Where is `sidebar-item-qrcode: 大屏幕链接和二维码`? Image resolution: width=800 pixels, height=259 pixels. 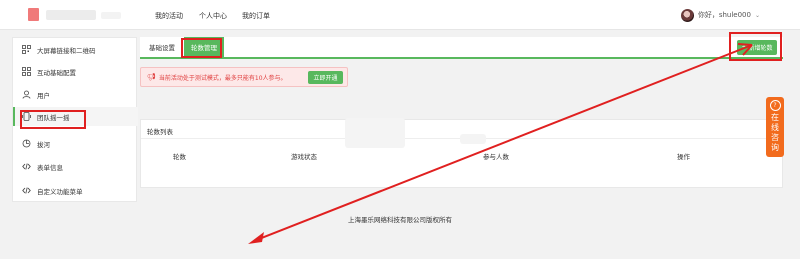 sidebar-item-qrcode: 大屏幕链接和二维码 is located at coordinates (75, 49).